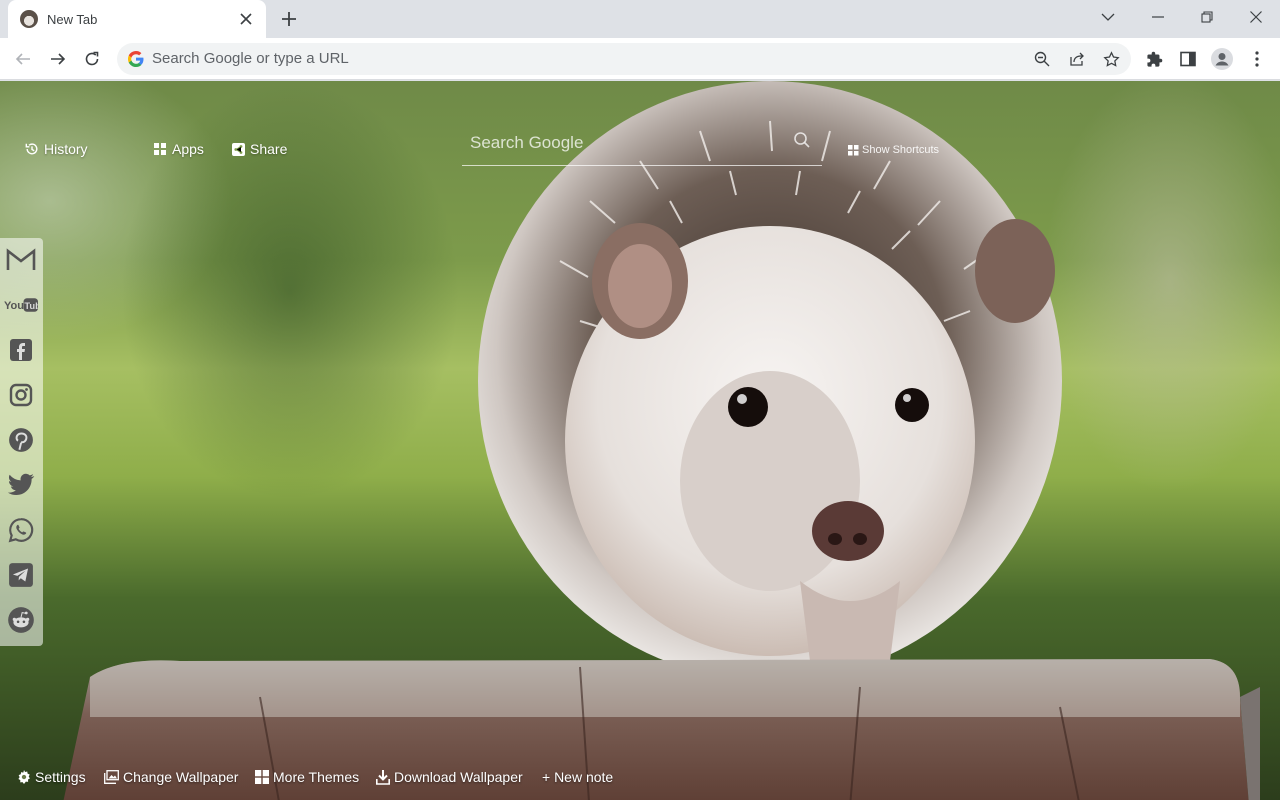 This screenshot has height=800, width=1280. Describe the element at coordinates (58, 59) in the screenshot. I see `forward-icon` at that location.